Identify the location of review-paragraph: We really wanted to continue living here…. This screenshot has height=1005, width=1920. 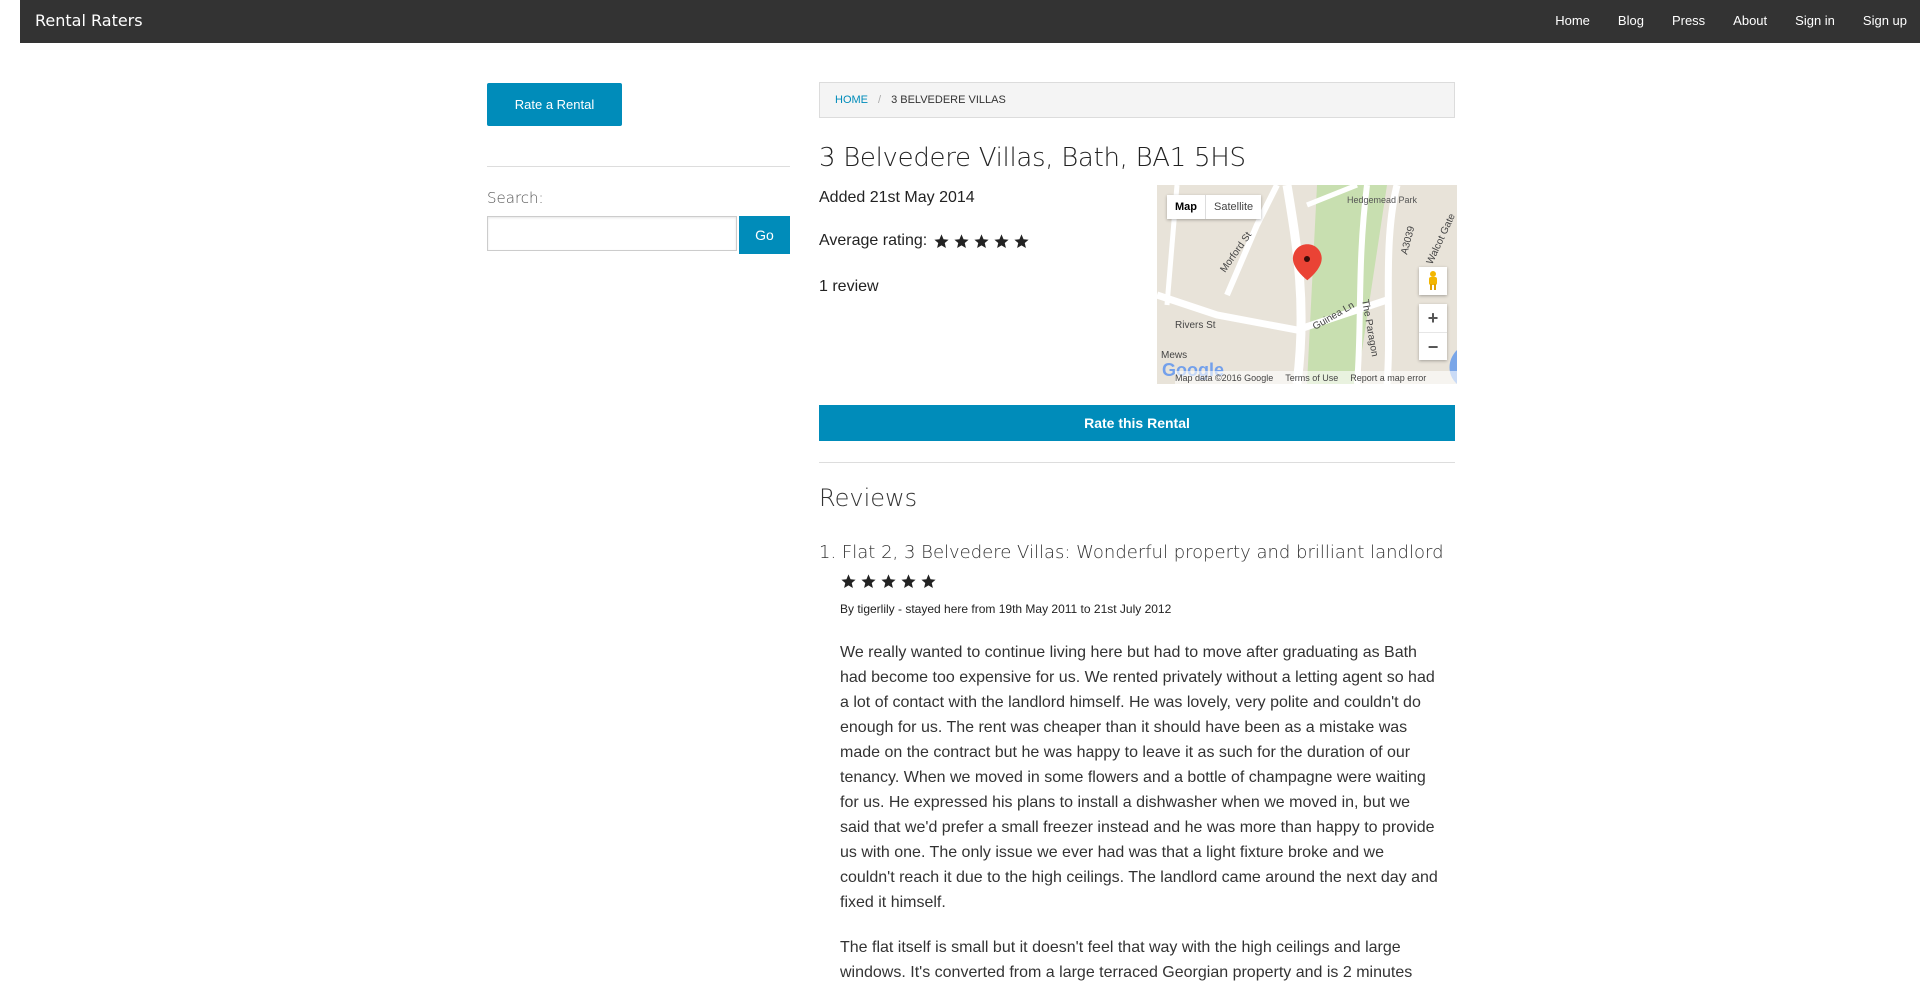
(1139, 777).